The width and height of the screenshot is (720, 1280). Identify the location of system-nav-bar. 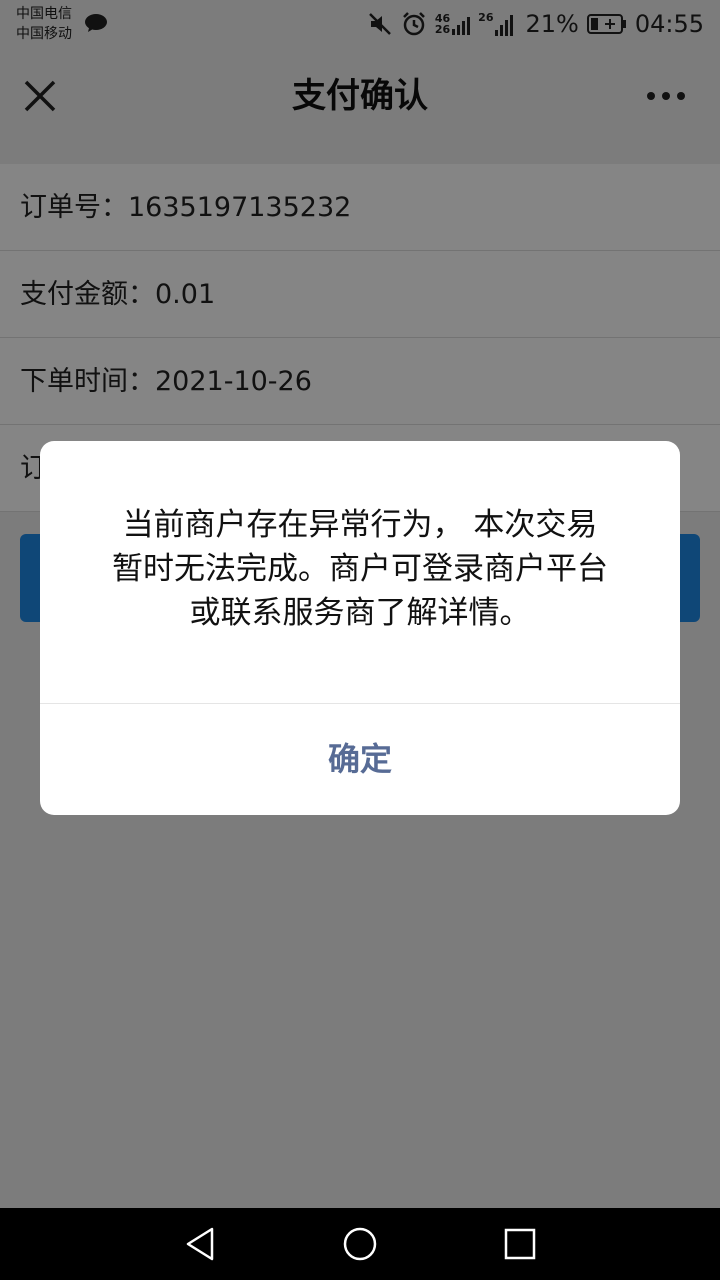
(360, 1244).